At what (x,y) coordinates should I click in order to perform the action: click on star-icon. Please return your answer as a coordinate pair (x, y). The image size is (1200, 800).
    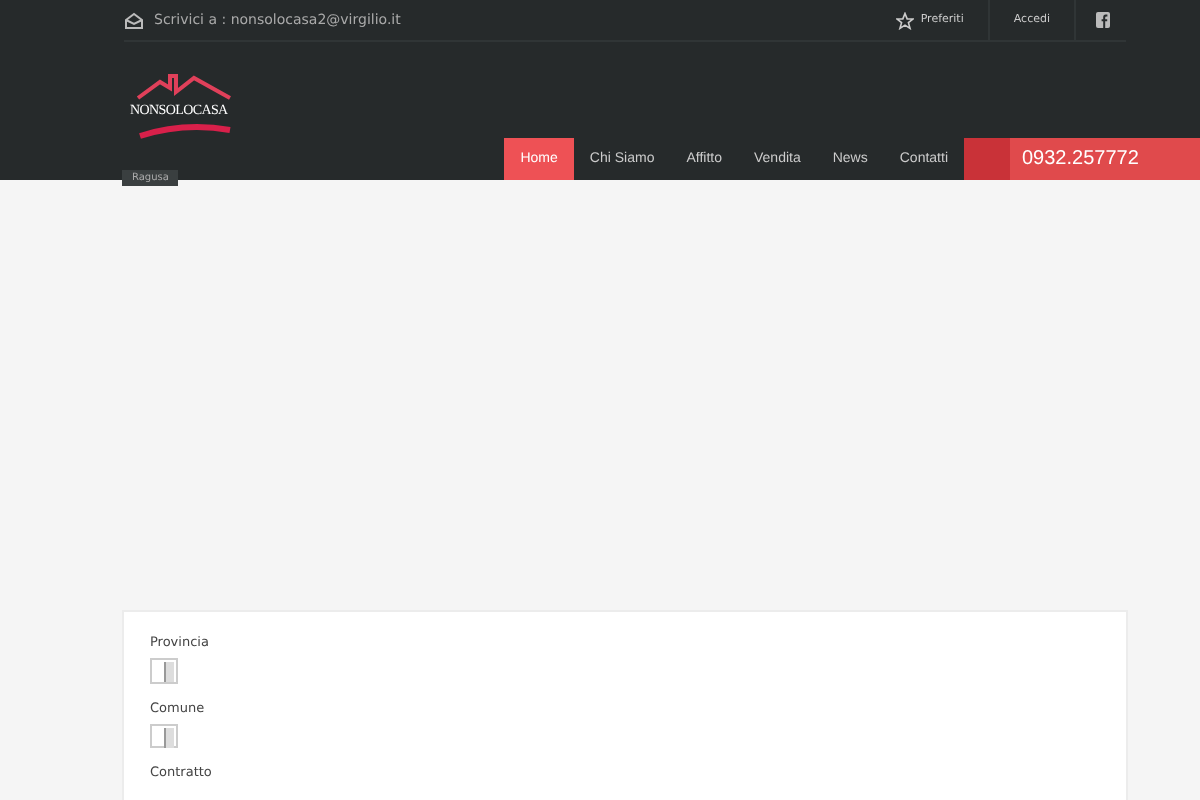
    Looking at the image, I should click on (905, 20).